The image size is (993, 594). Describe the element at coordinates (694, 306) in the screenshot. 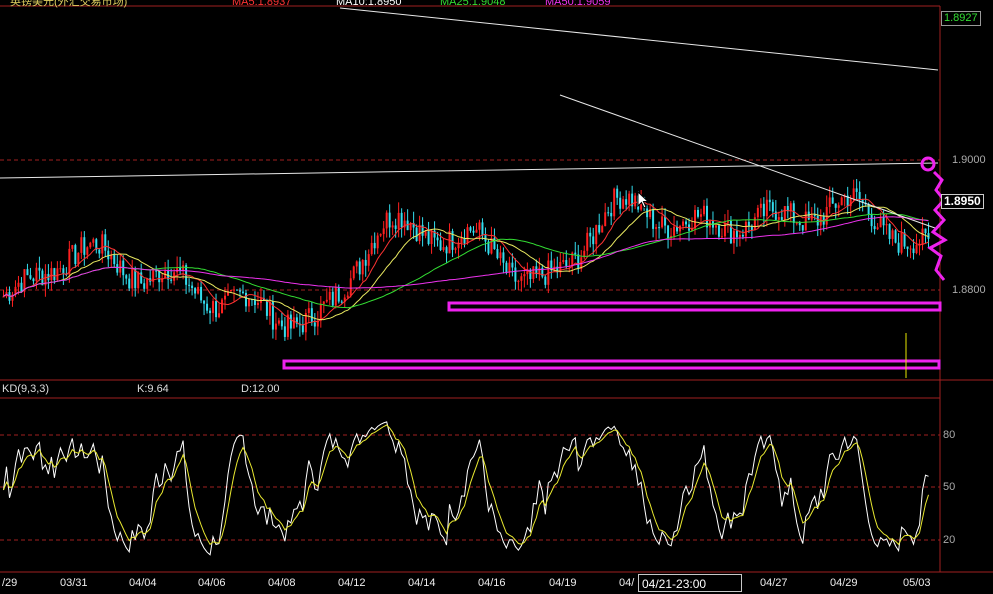

I see `support-zone-upper` at that location.